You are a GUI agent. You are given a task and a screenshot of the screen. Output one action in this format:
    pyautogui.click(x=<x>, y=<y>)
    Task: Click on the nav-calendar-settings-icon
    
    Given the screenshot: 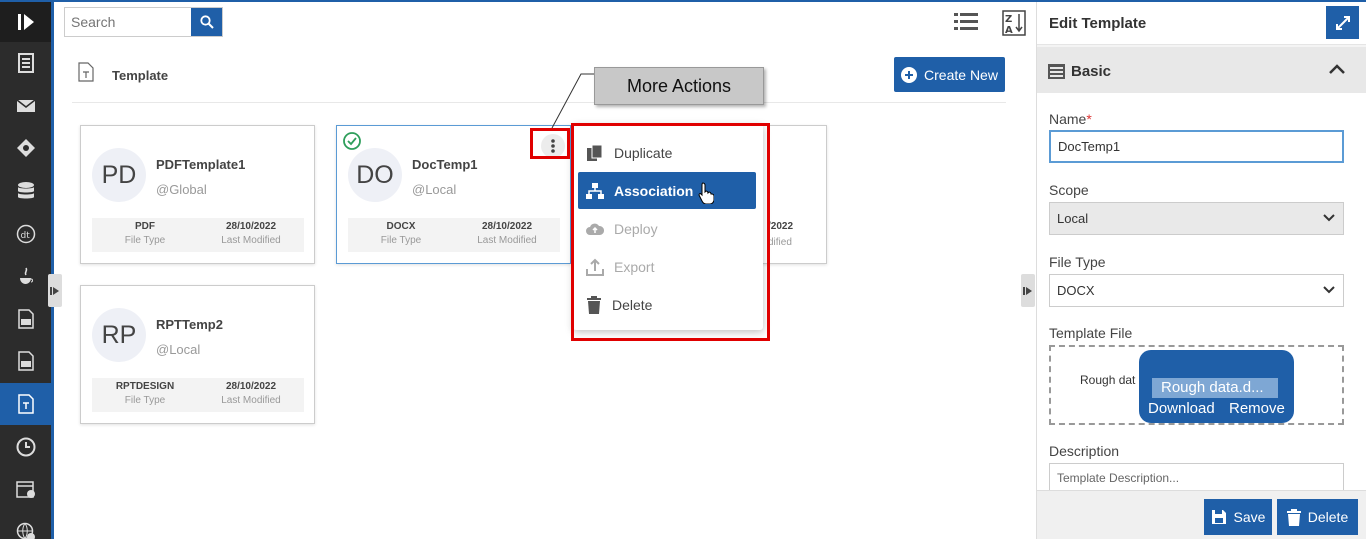 What is the action you would take?
    pyautogui.click(x=25, y=489)
    